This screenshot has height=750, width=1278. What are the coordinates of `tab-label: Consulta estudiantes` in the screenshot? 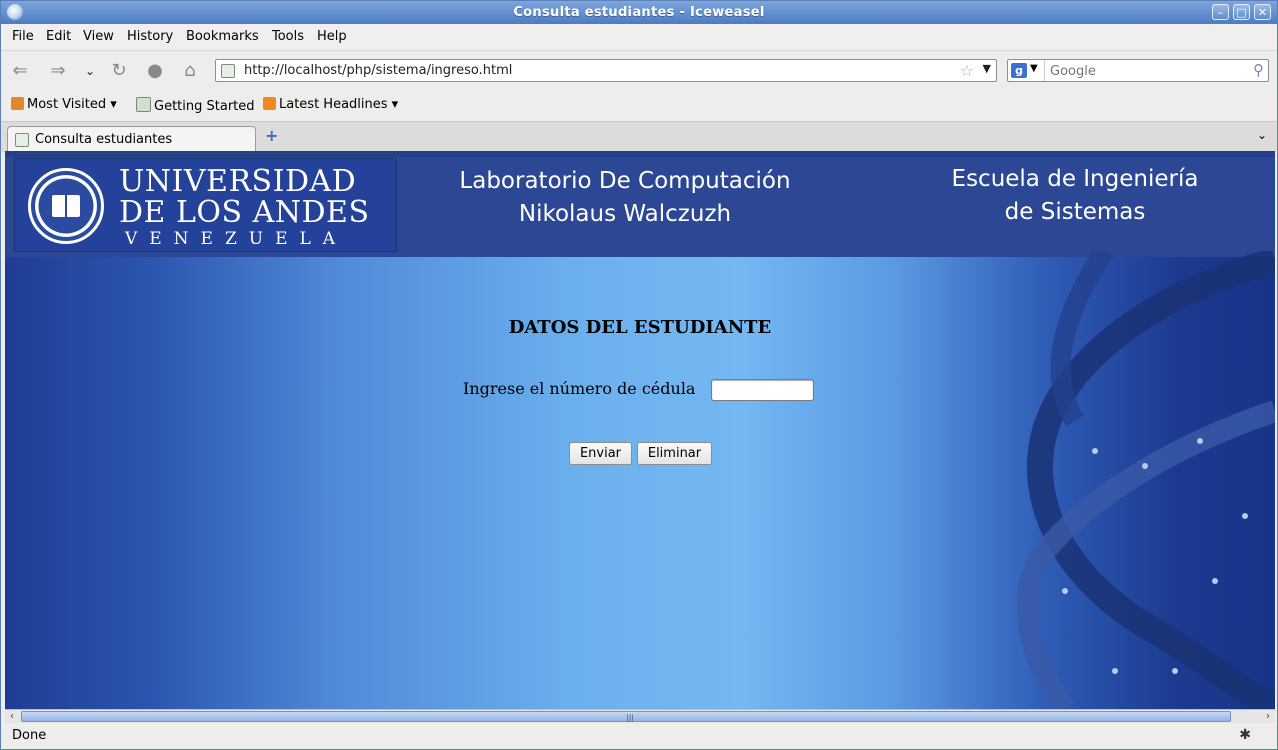 It's located at (104, 139).